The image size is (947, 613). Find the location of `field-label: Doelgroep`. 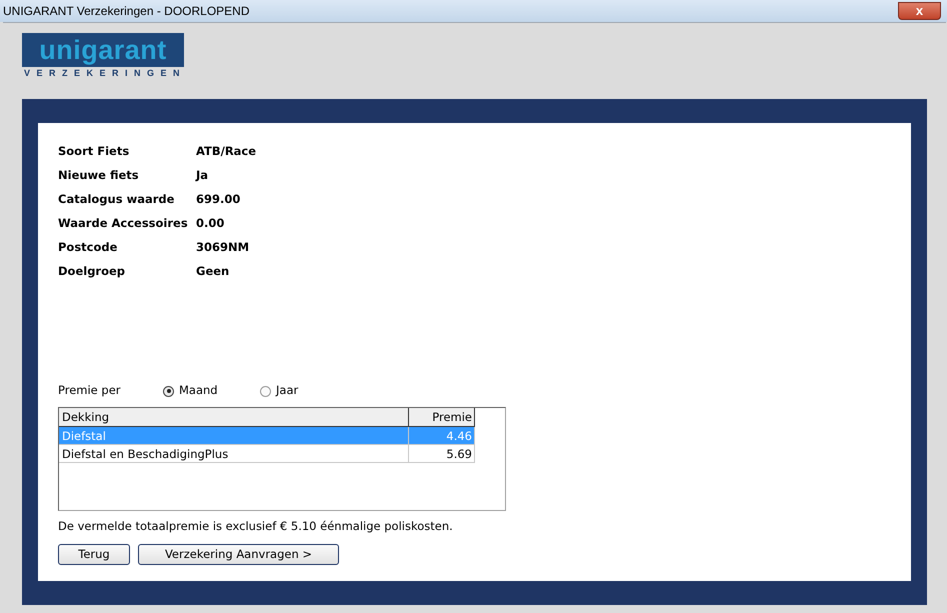

field-label: Doelgroep is located at coordinates (92, 271).